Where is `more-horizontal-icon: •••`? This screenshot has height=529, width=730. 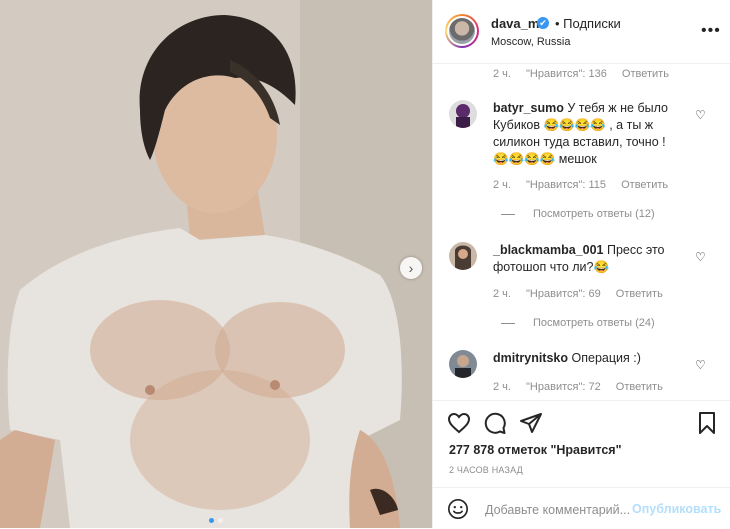
more-horizontal-icon: ••• is located at coordinates (711, 30).